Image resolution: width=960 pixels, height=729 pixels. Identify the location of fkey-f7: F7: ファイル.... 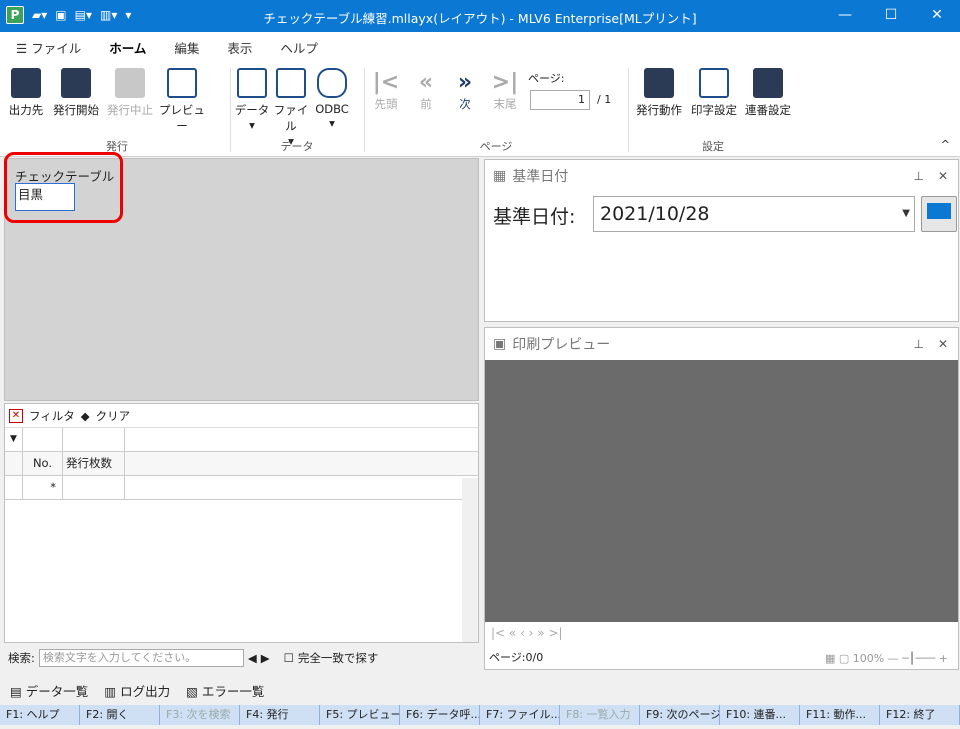
(520, 715).